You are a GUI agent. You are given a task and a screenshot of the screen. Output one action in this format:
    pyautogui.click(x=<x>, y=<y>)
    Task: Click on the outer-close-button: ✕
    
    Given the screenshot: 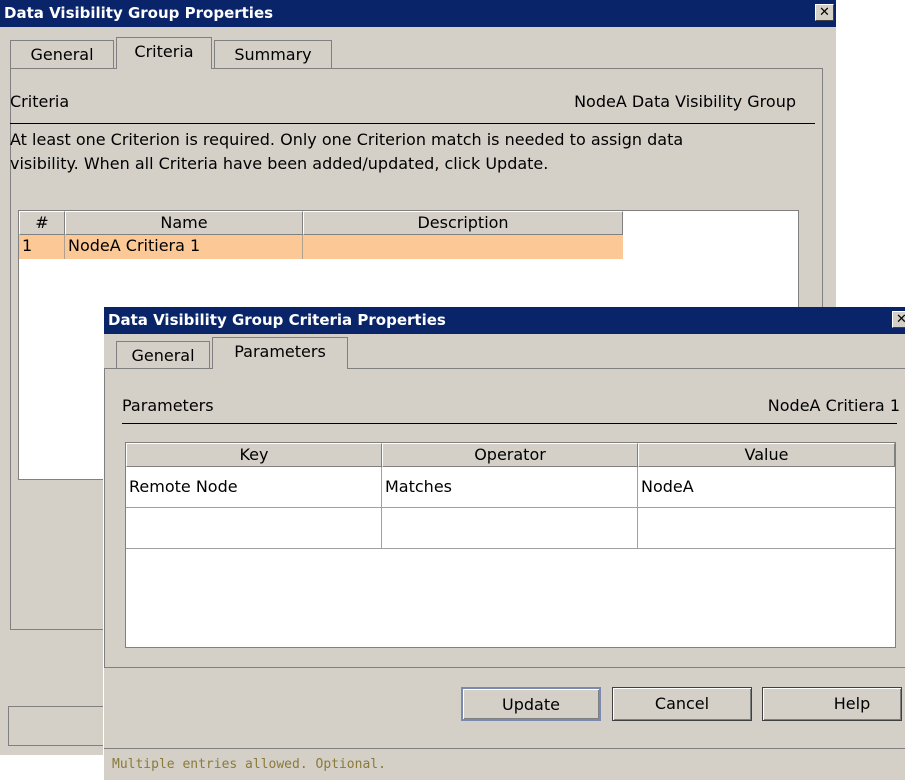 What is the action you would take?
    pyautogui.click(x=824, y=12)
    